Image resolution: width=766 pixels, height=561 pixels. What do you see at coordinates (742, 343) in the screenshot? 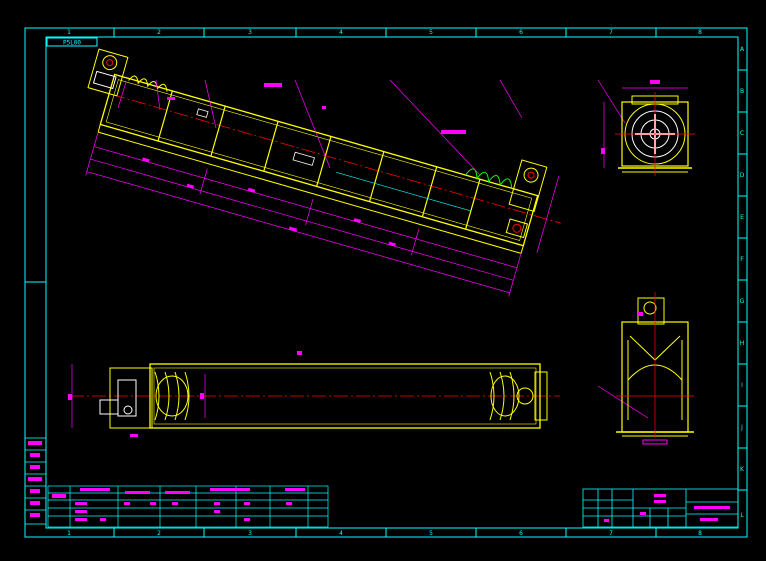
I see `row-letter: H` at bounding box center [742, 343].